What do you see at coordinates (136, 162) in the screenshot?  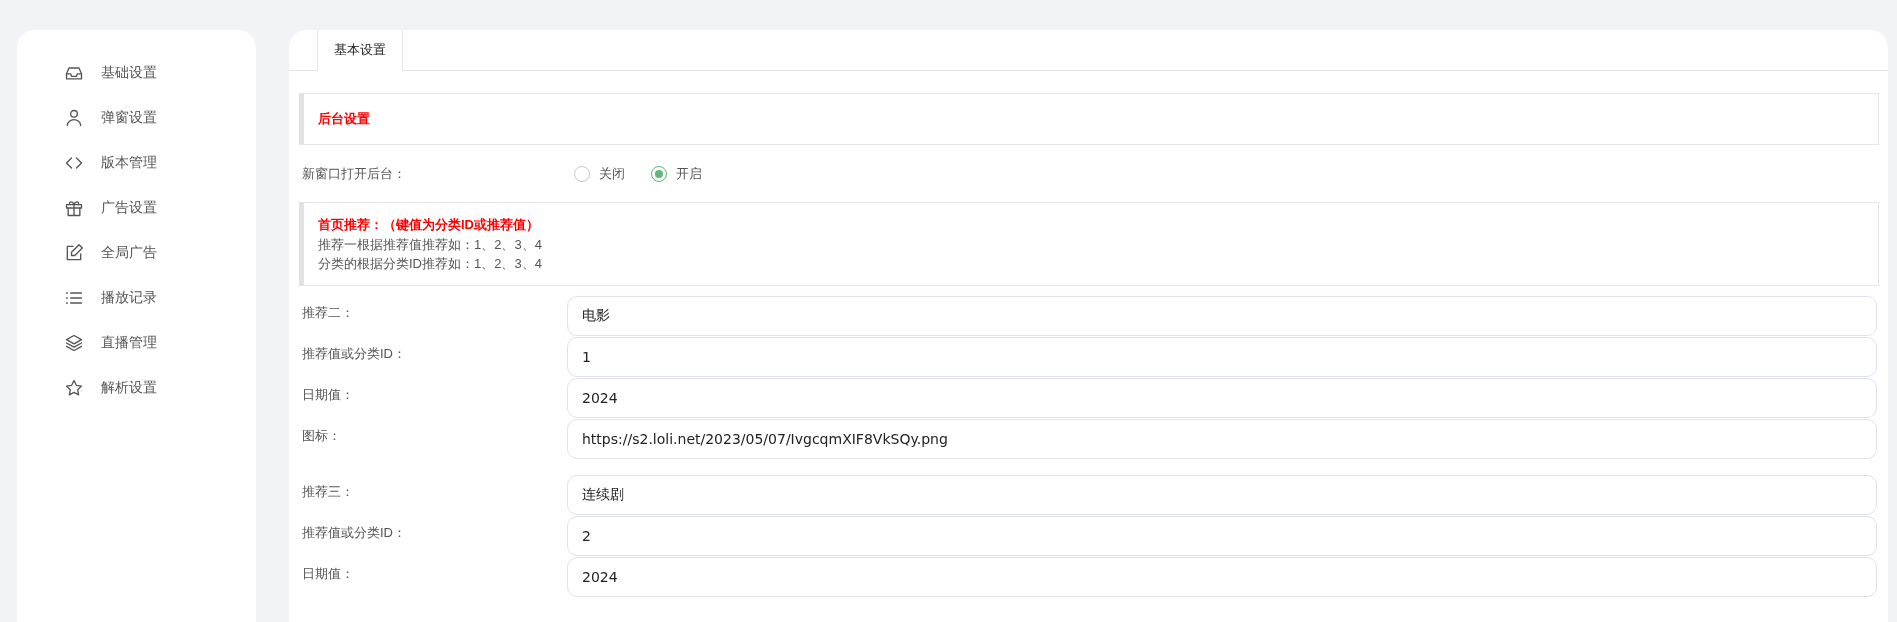 I see `sidebar-menu-item: 版本管理` at bounding box center [136, 162].